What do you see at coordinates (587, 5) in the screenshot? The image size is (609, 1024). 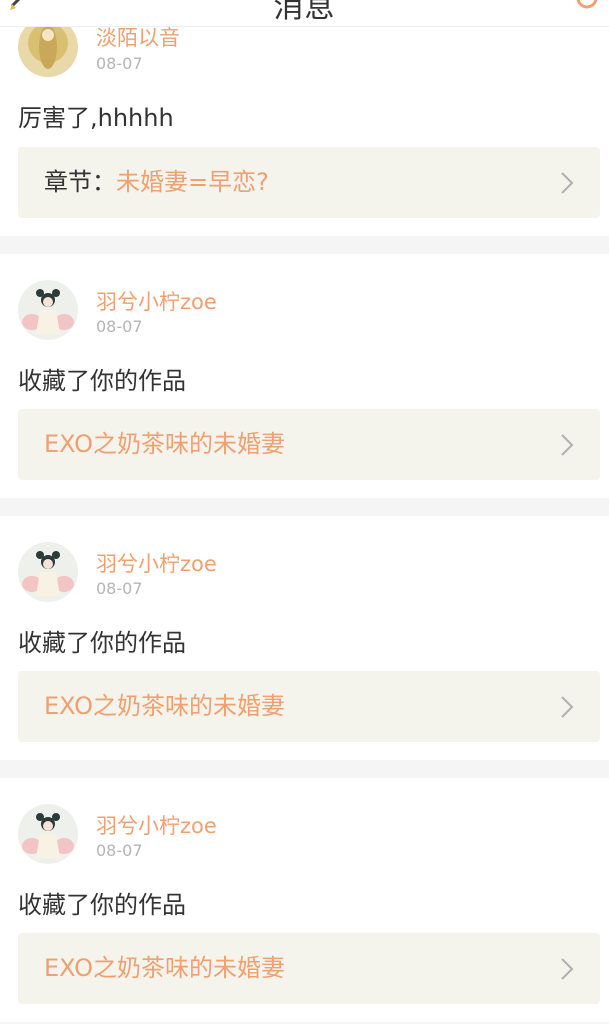 I see `settings-icon` at bounding box center [587, 5].